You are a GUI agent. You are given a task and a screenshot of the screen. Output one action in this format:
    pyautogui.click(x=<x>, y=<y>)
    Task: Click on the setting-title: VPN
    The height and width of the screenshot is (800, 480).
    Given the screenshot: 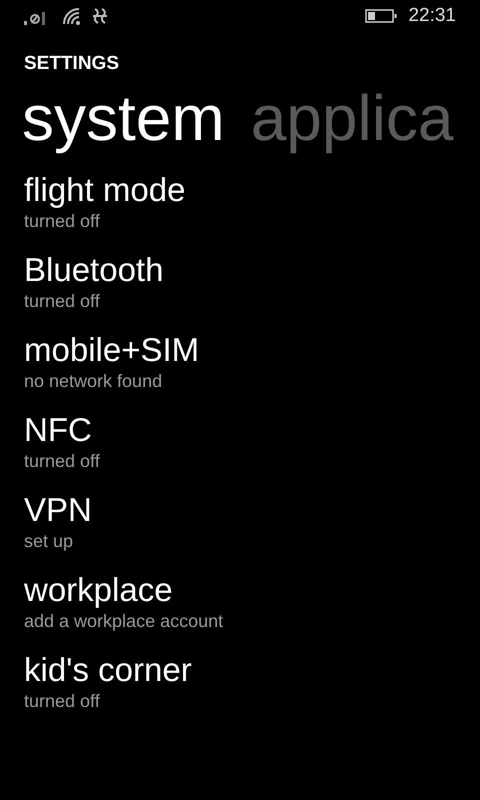 What is the action you would take?
    pyautogui.click(x=58, y=510)
    